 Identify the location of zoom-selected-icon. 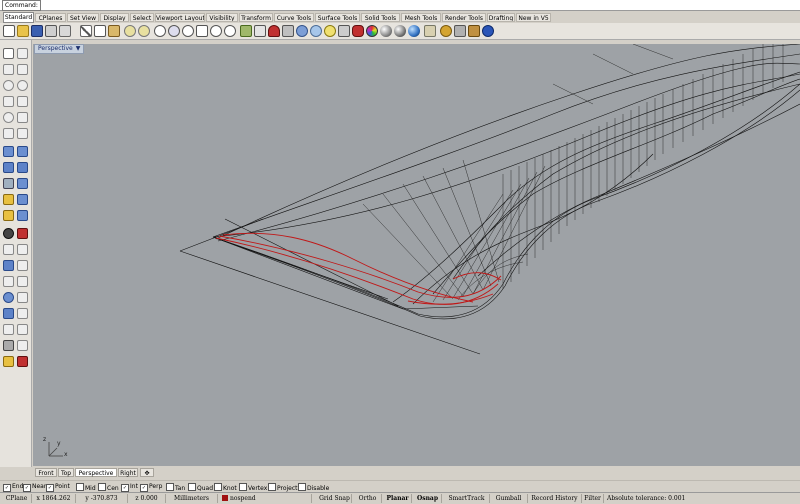
(230, 31).